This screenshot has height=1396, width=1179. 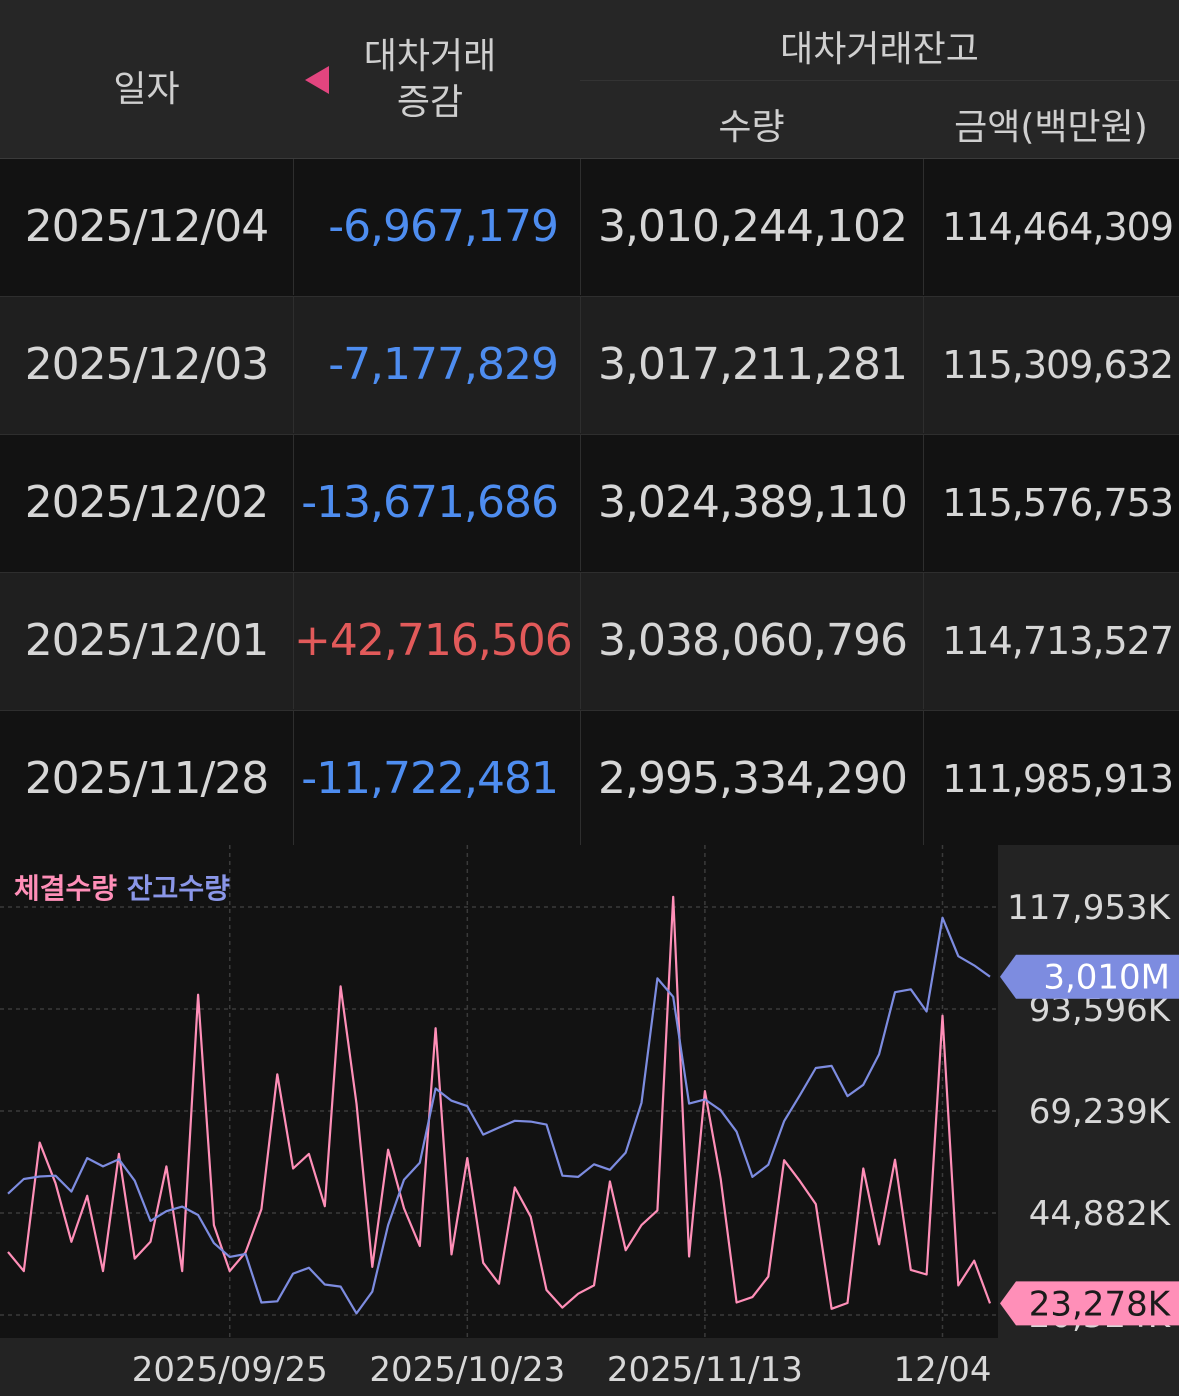 I want to click on legend-balance: 잔고수량, so click(x=178, y=888).